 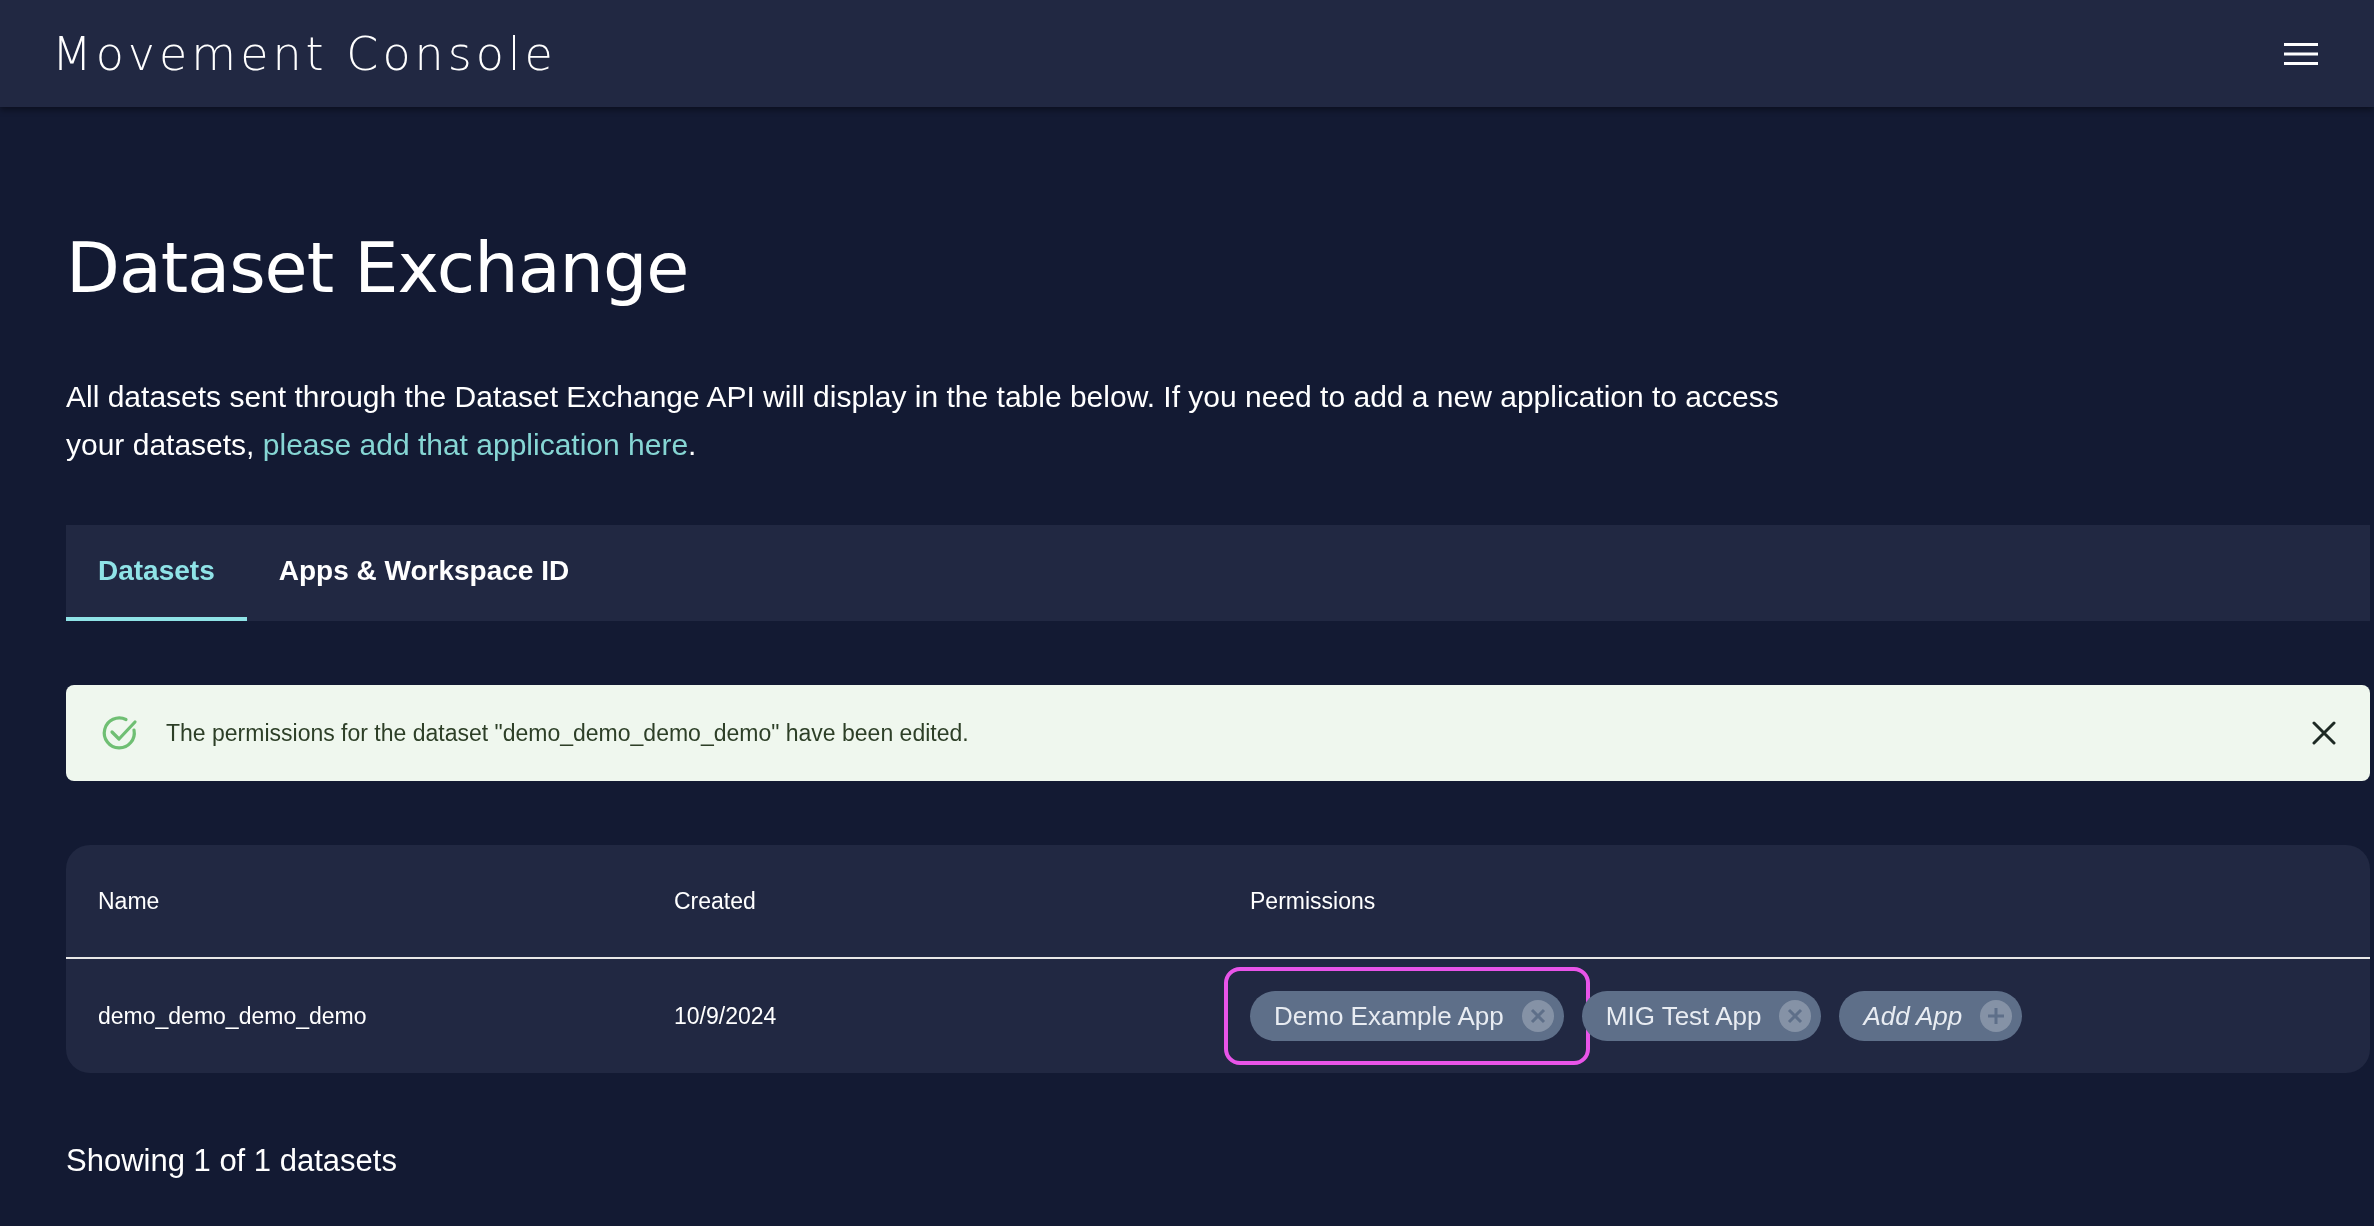 What do you see at coordinates (923, 421) in the screenshot?
I see `intro-paragraph: All datasets sent through the Dataset Exchange API will display in the table below. If you need to add a new application to access your datasets, please add that application here.` at bounding box center [923, 421].